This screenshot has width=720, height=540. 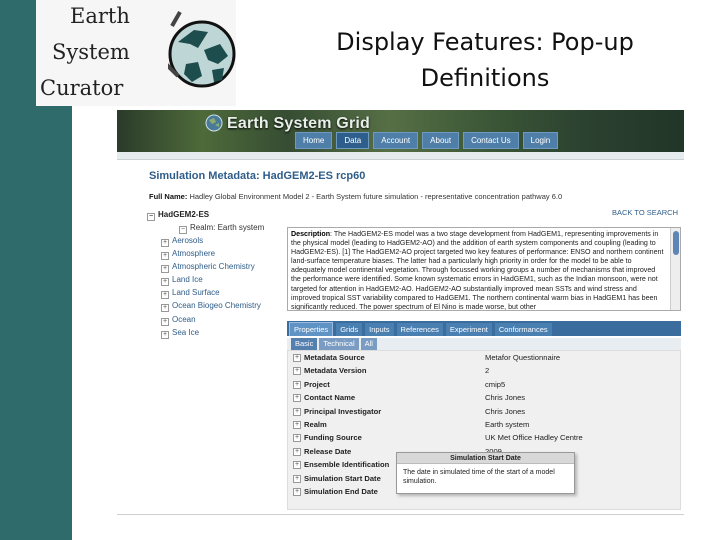 I want to click on tree-item-aerosols: + Aerosols, so click(x=214, y=242).